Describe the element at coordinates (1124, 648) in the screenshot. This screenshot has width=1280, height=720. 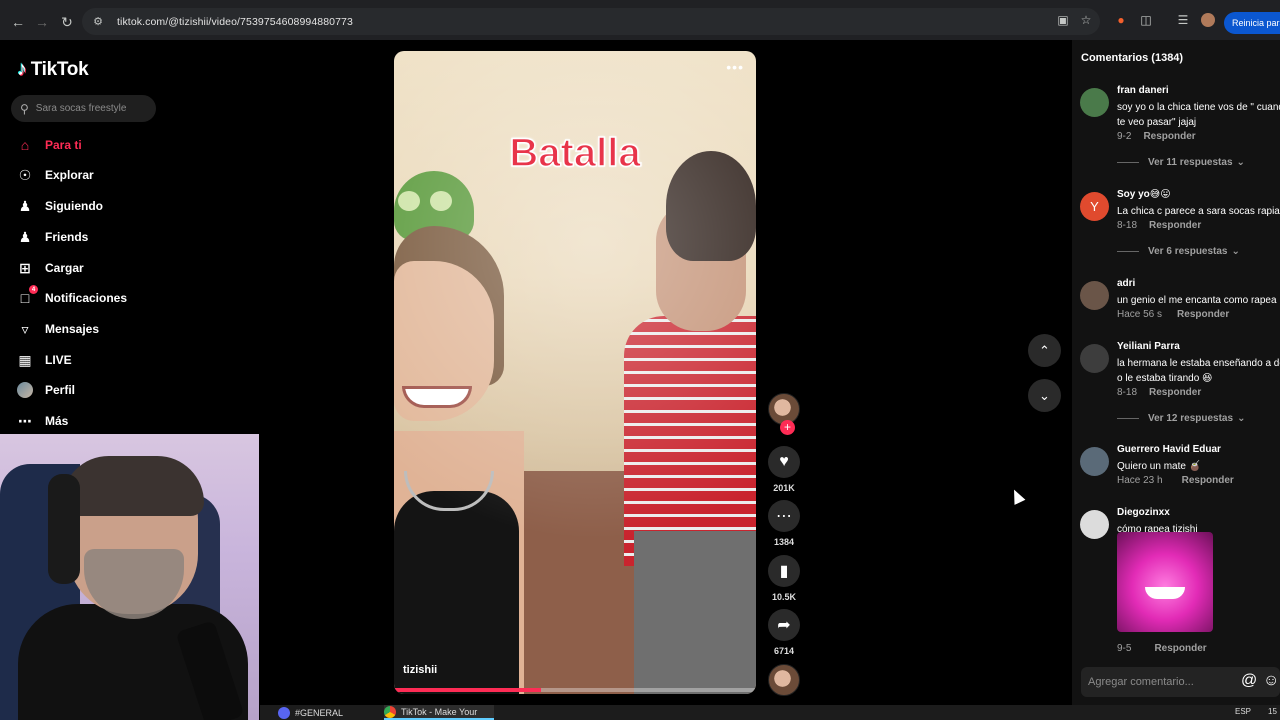
I see `comment-date: 9-5` at that location.